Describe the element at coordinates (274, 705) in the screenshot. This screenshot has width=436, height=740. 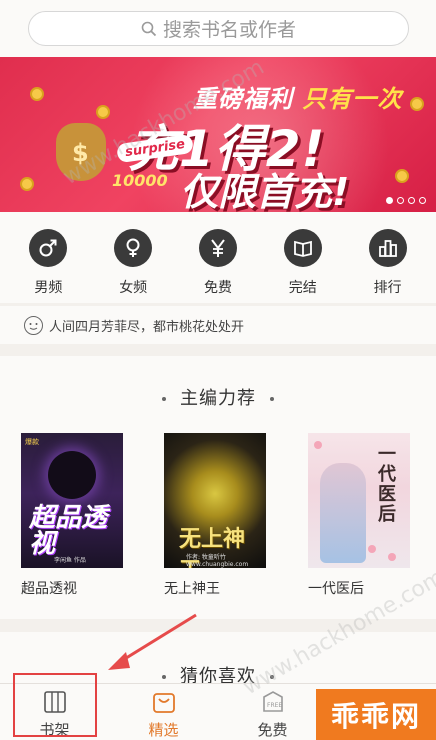
I see `svg-text: FREE` at that location.